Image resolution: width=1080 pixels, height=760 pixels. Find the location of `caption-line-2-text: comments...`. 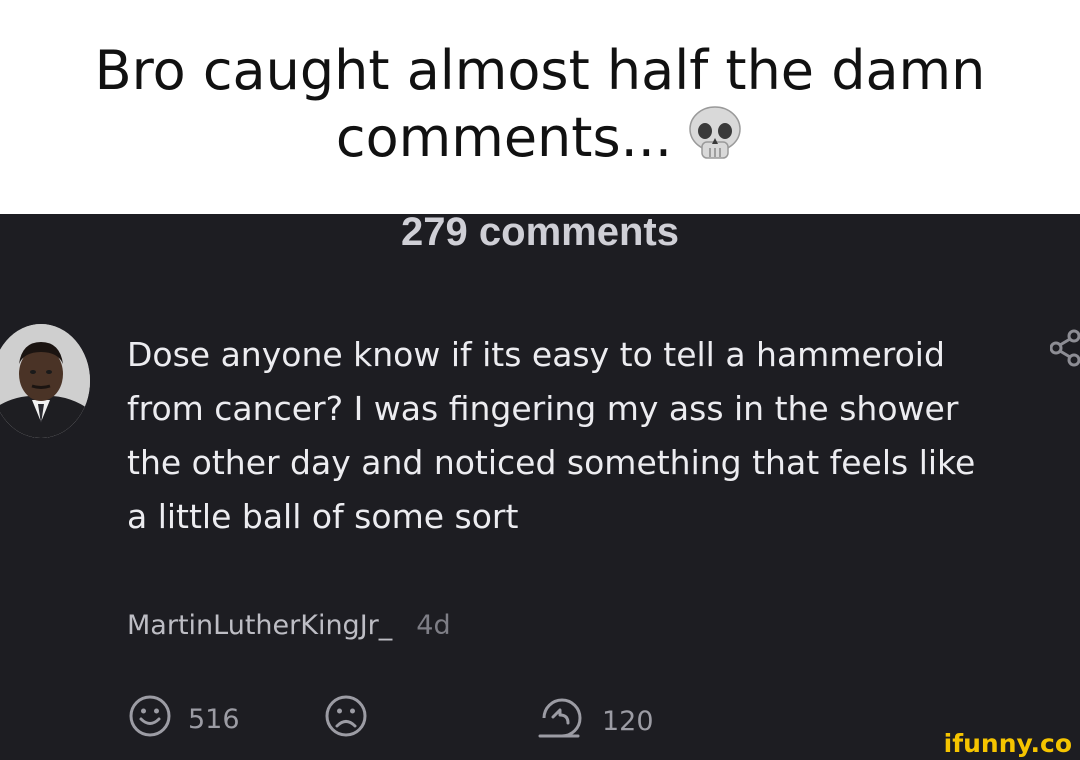

caption-line-2-text: comments... is located at coordinates (504, 137).